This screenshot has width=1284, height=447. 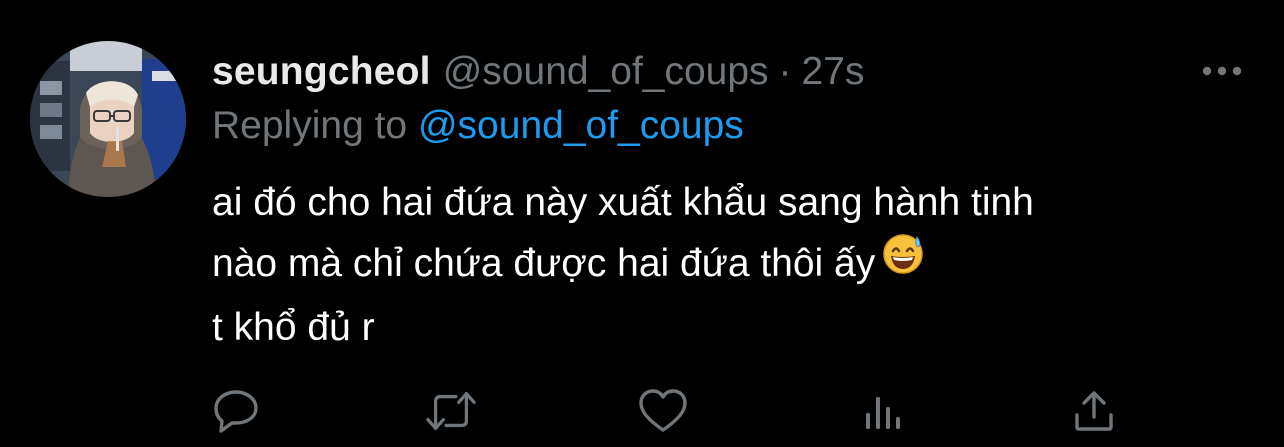 I want to click on tweet-header: seungcheol @sound_of_coups · 27s, so click(x=538, y=72).